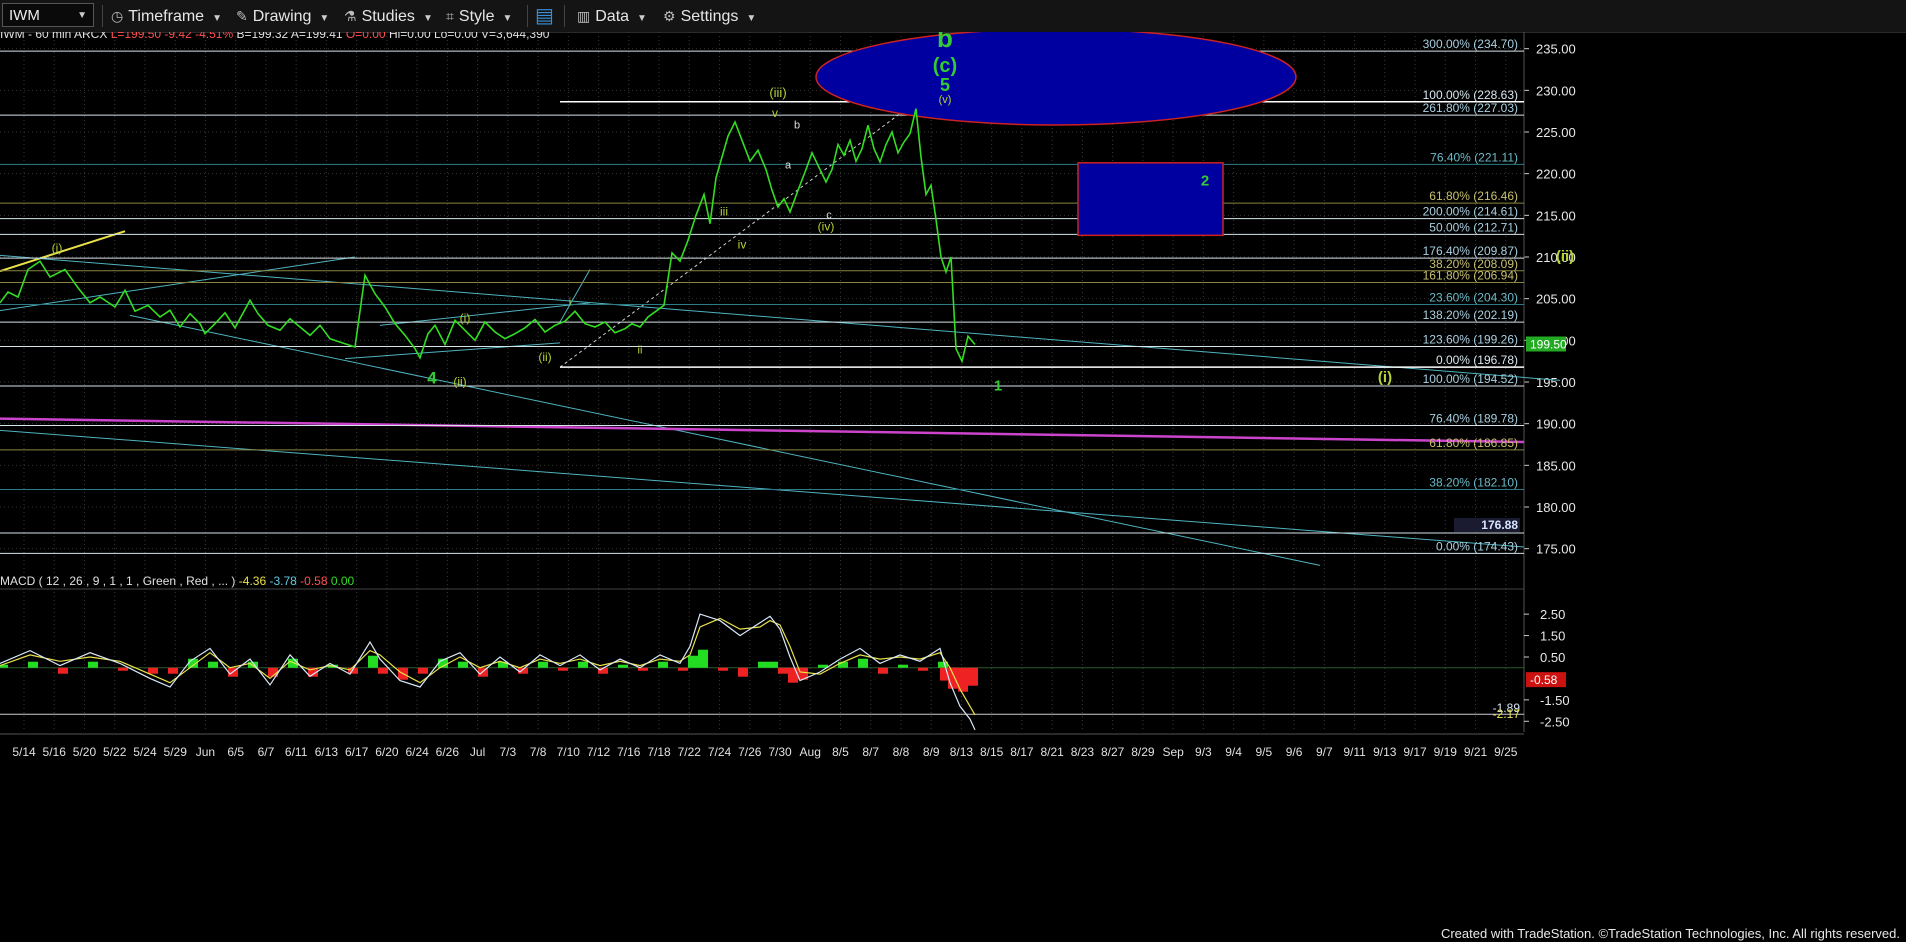 This screenshot has width=1906, height=942. What do you see at coordinates (24, 15) in the screenshot?
I see `symbol-value: IWM` at bounding box center [24, 15].